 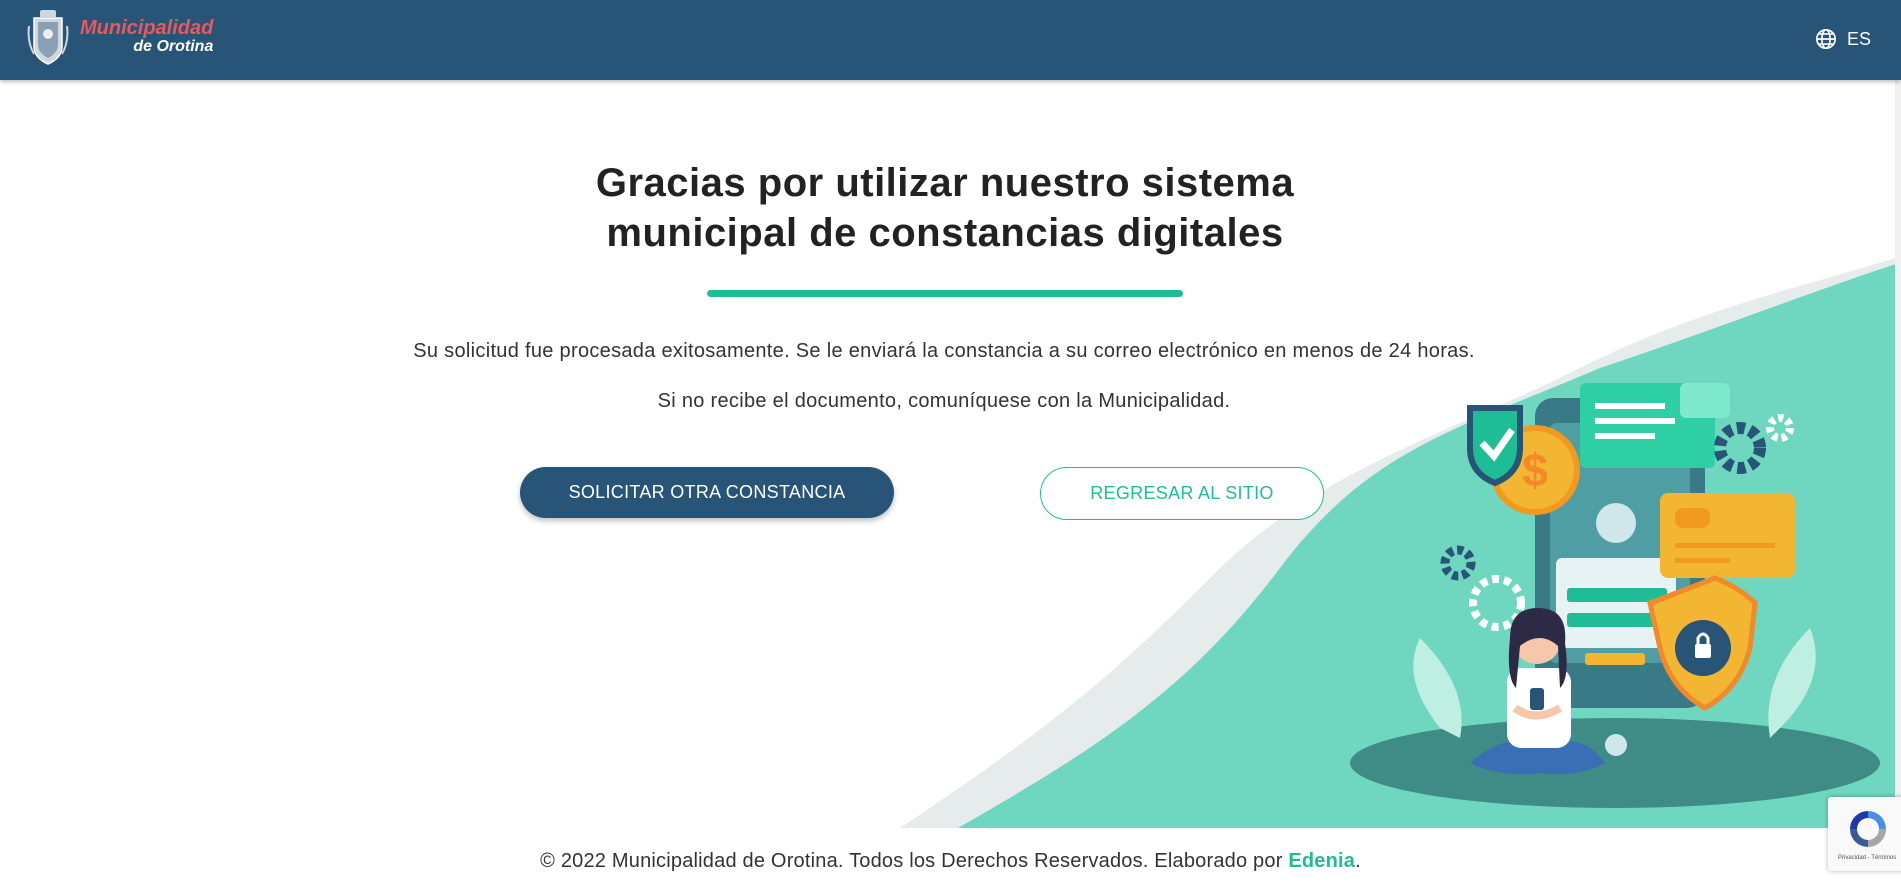 What do you see at coordinates (1182, 493) in the screenshot?
I see `return-to-site-button: REGRESAR AL SITIO` at bounding box center [1182, 493].